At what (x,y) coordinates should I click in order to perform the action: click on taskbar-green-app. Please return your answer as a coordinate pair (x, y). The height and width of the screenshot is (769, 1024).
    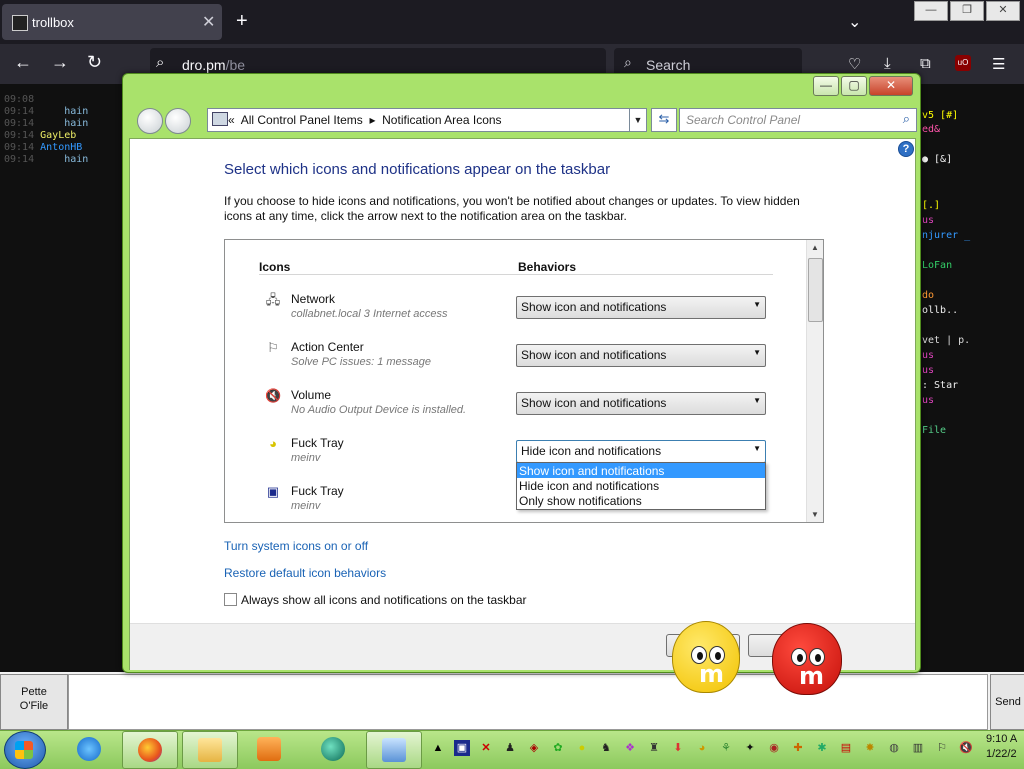
    Looking at the image, I should click on (333, 749).